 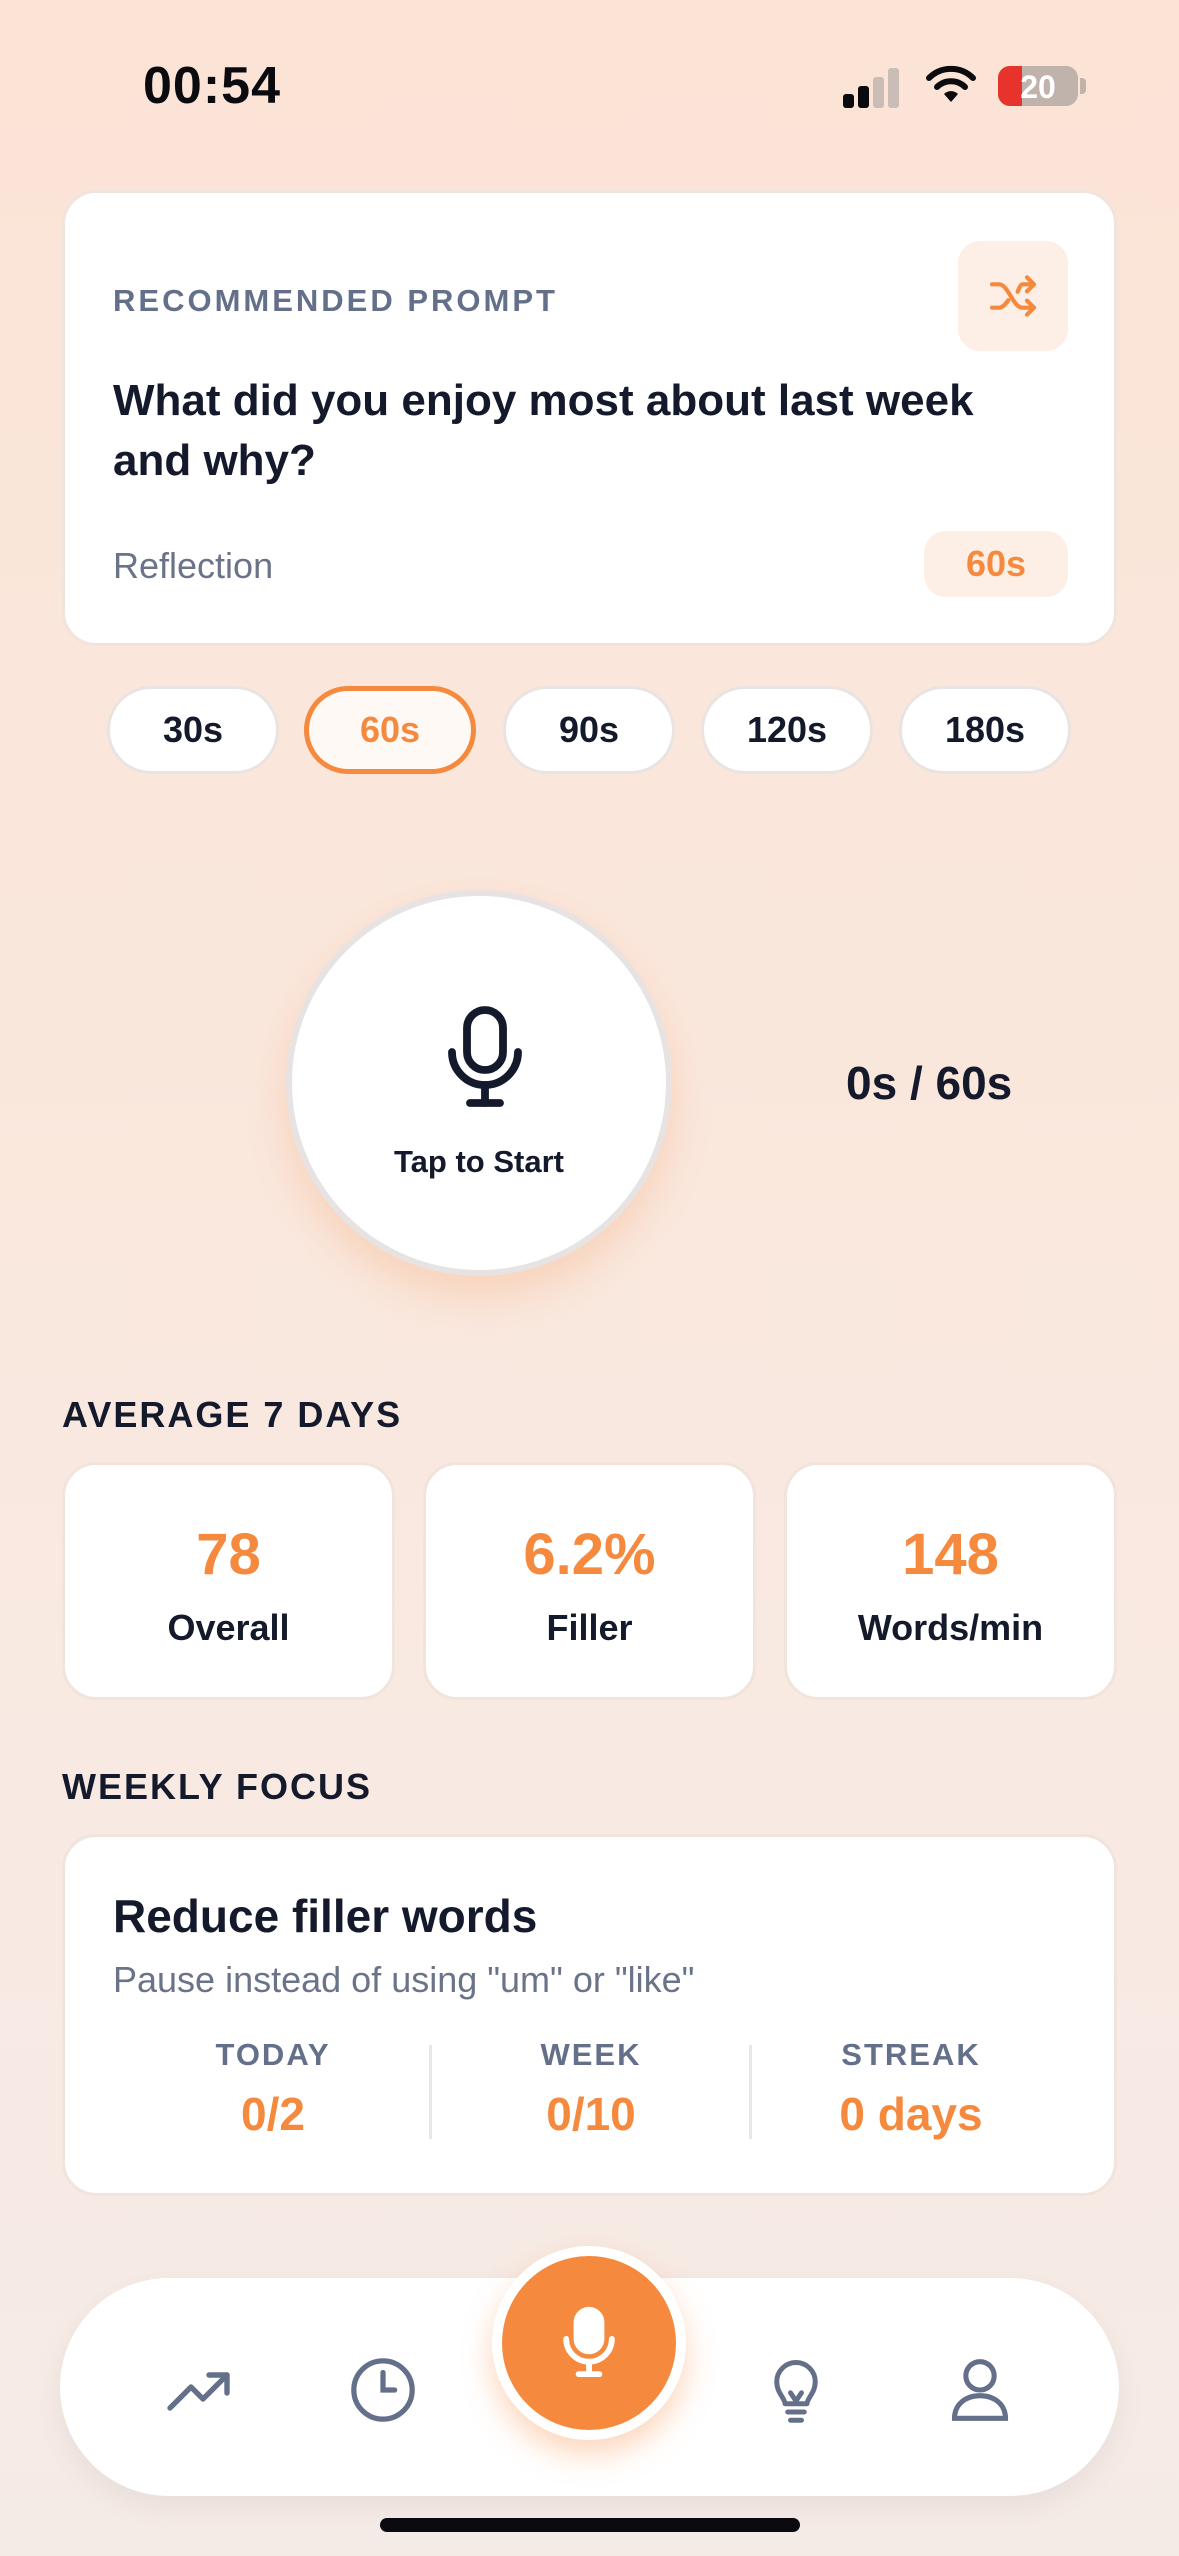 I want to click on focus-metric-streak: STREAK 0 days, so click(x=911, y=2089).